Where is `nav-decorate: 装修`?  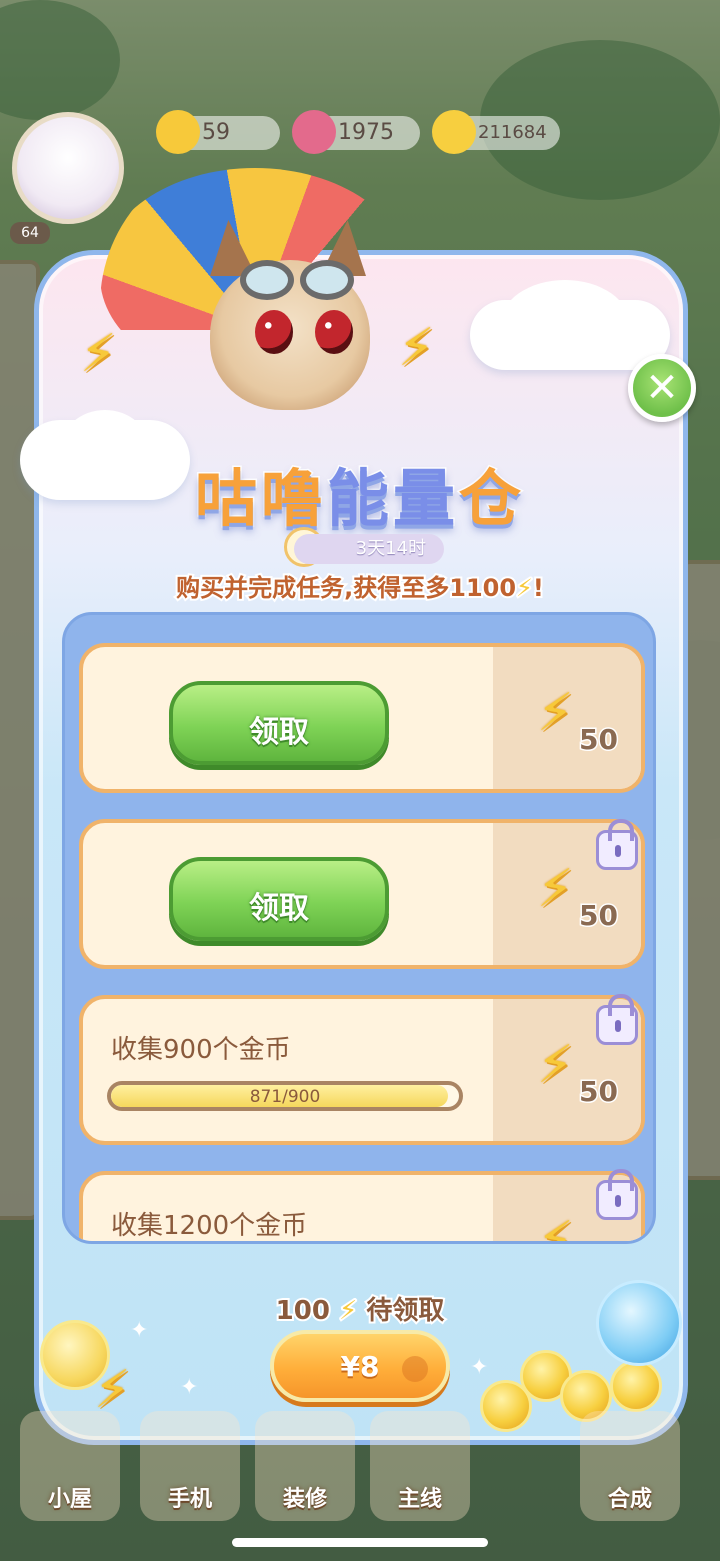 nav-decorate: 装修 is located at coordinates (305, 1466).